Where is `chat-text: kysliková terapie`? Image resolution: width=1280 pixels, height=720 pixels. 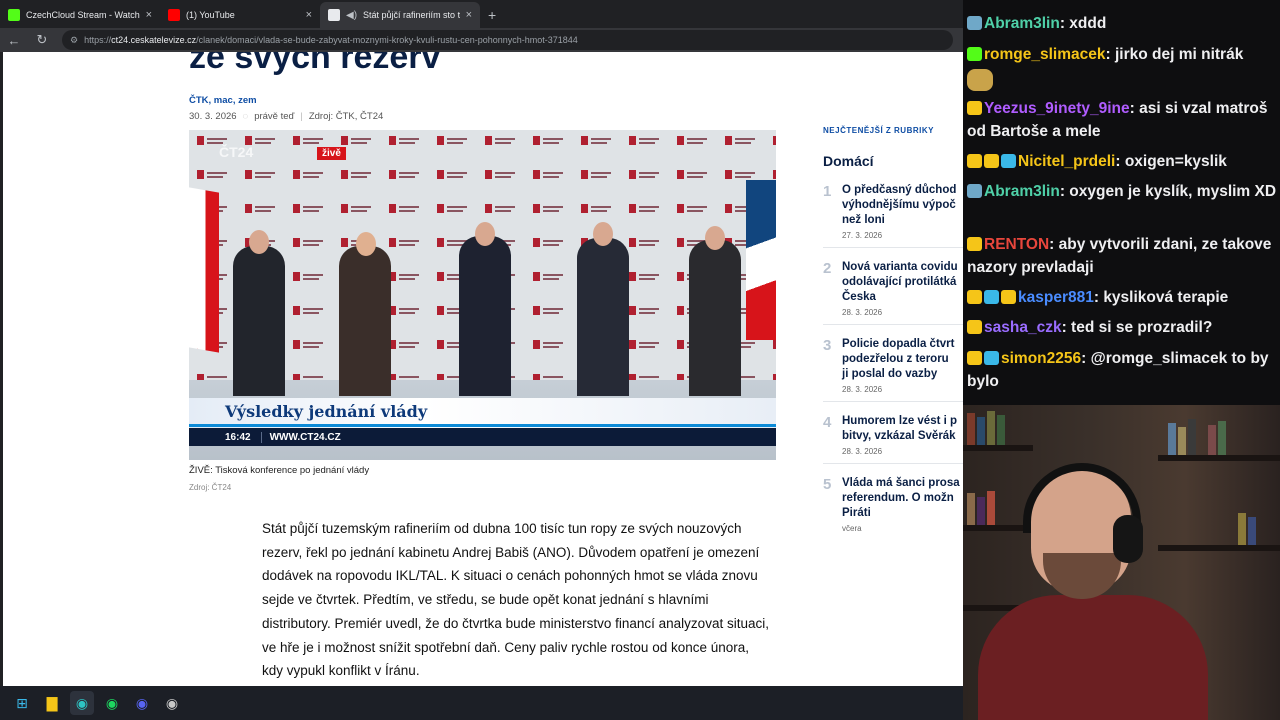
chat-text: kysliková terapie is located at coordinates (1166, 297).